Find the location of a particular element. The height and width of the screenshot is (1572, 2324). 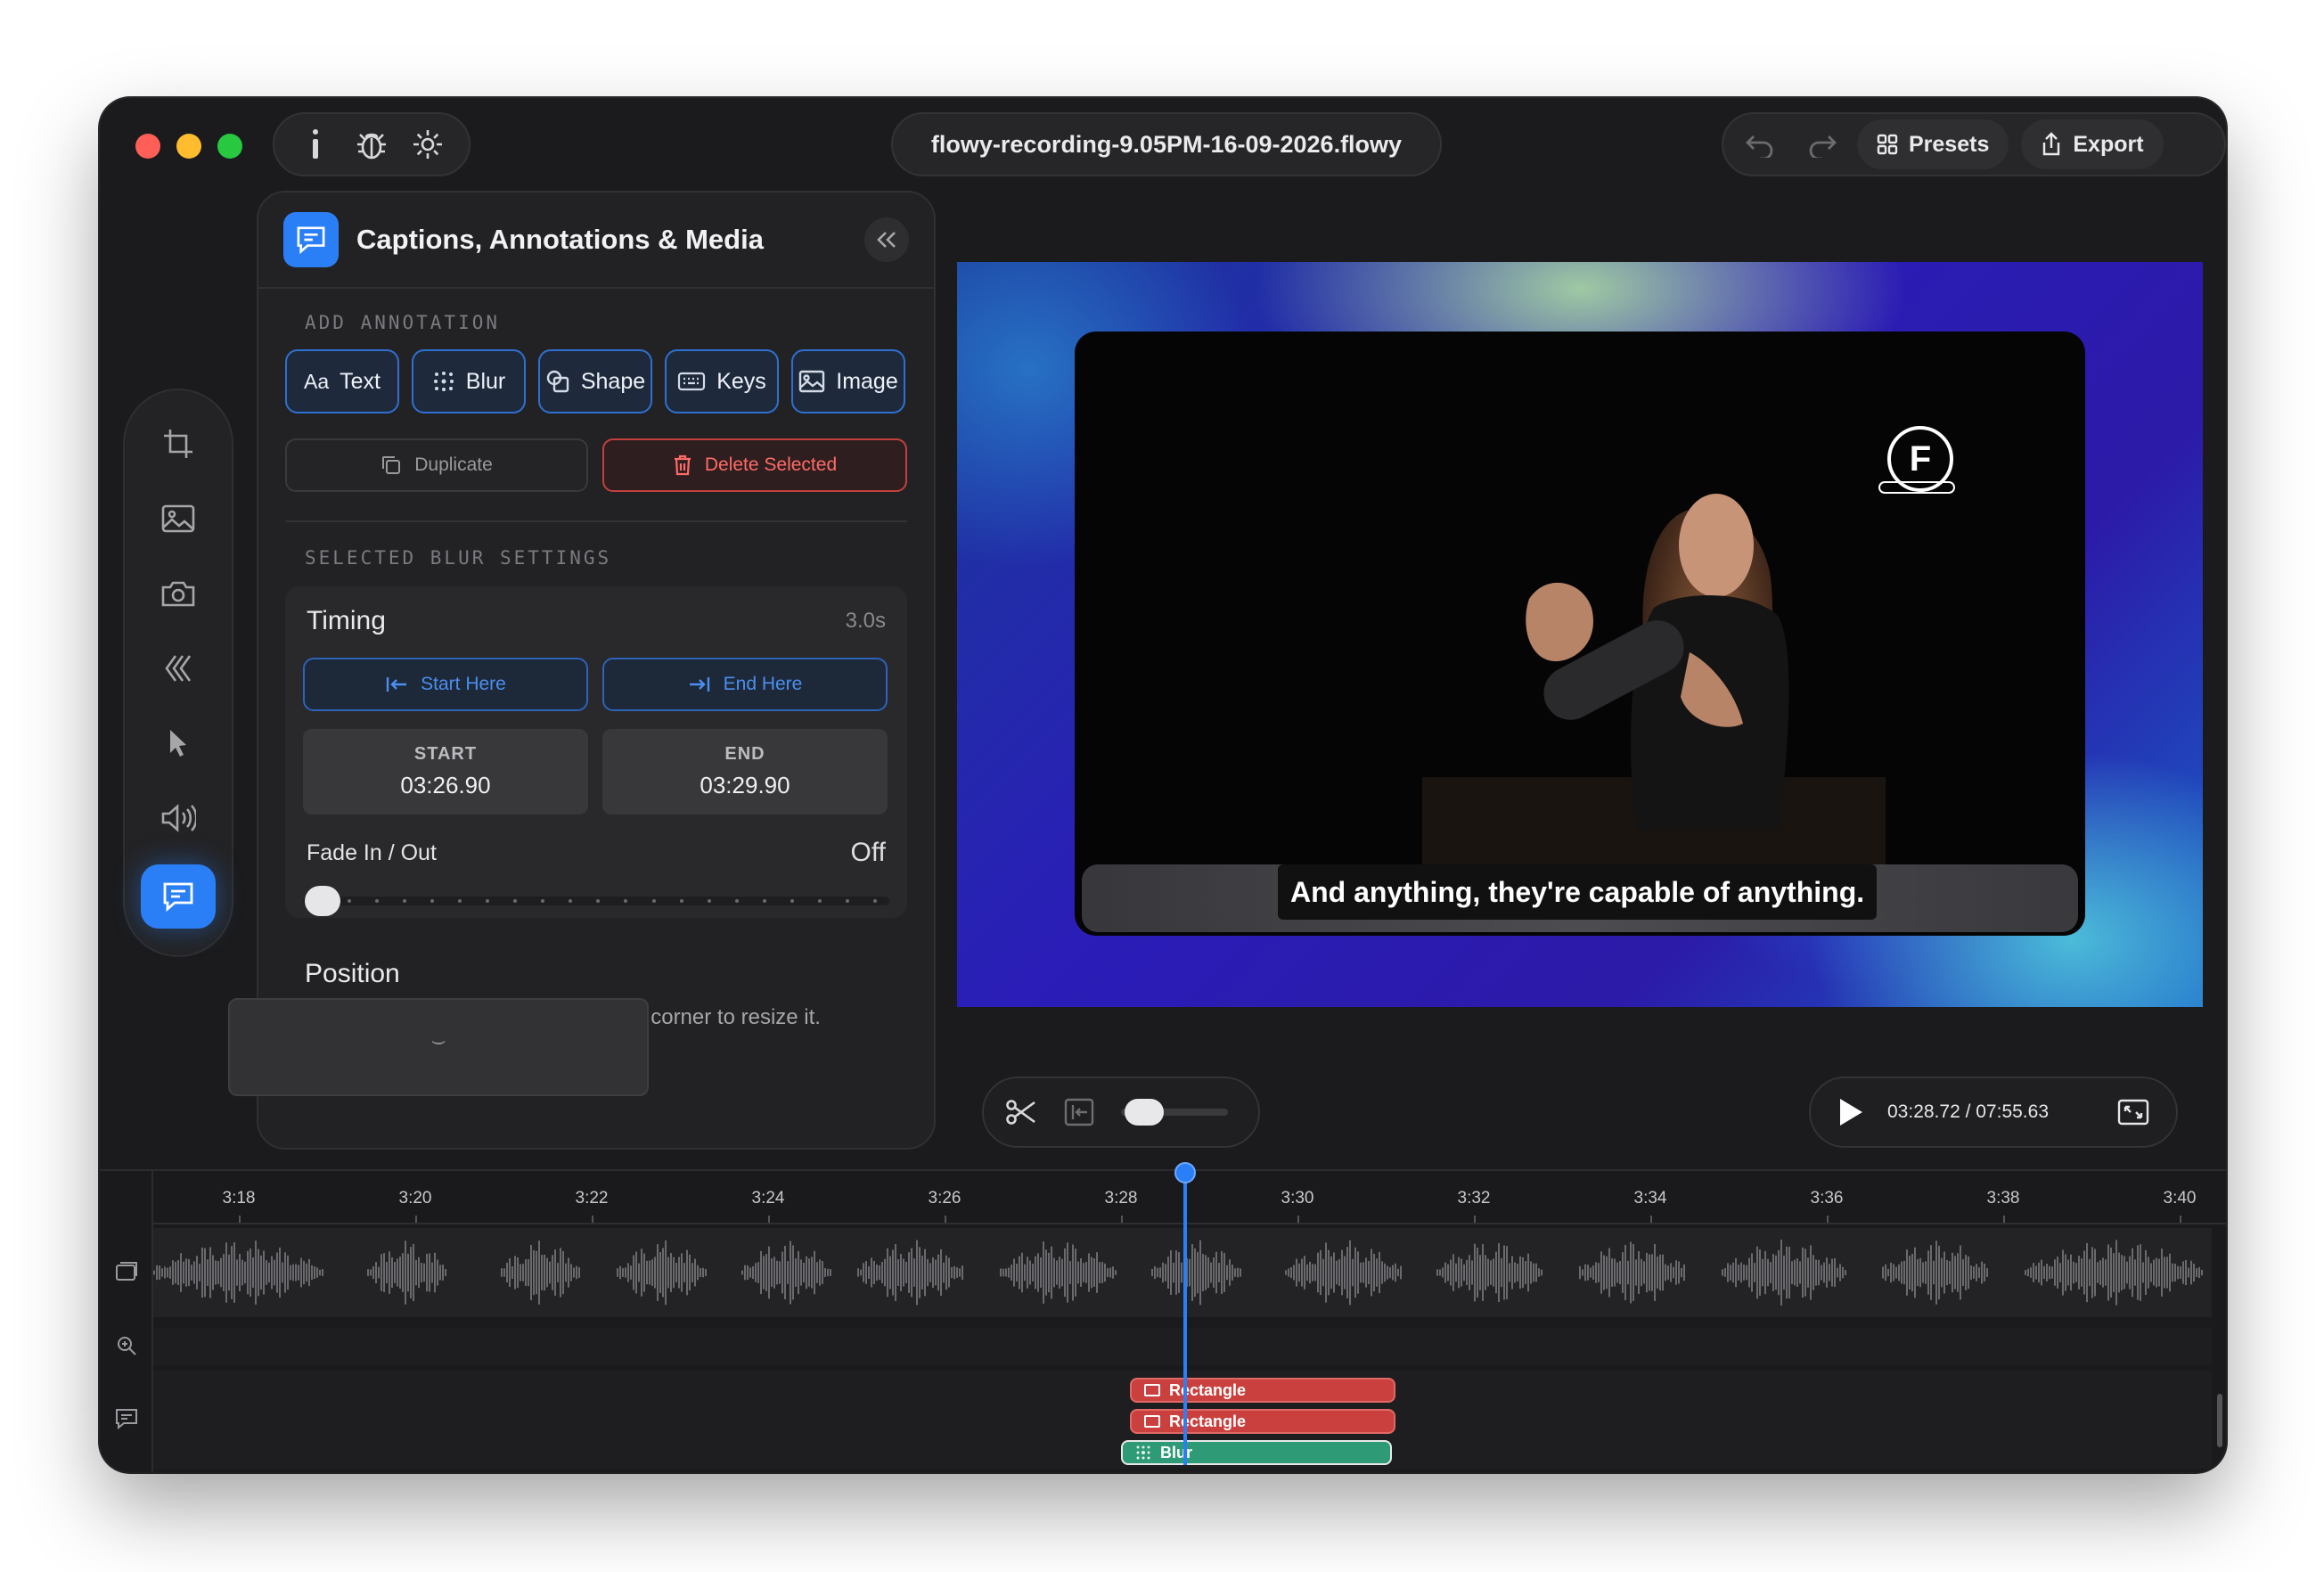

zoom-track is located at coordinates (1182, 1346).